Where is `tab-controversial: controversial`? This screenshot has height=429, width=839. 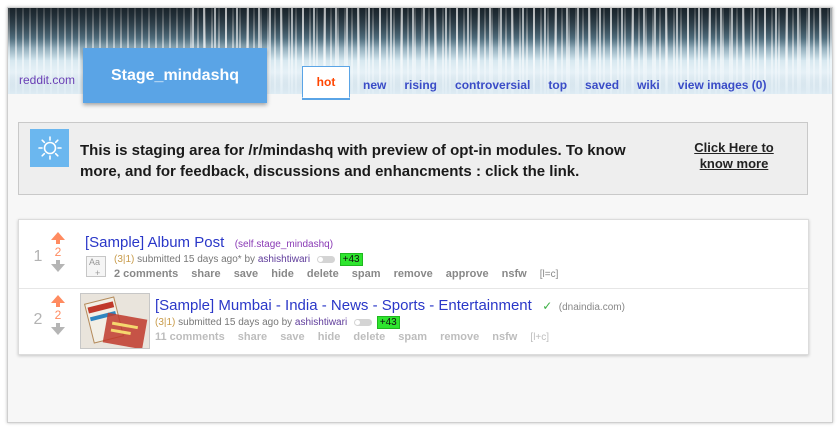
tab-controversial: controversial is located at coordinates (492, 85).